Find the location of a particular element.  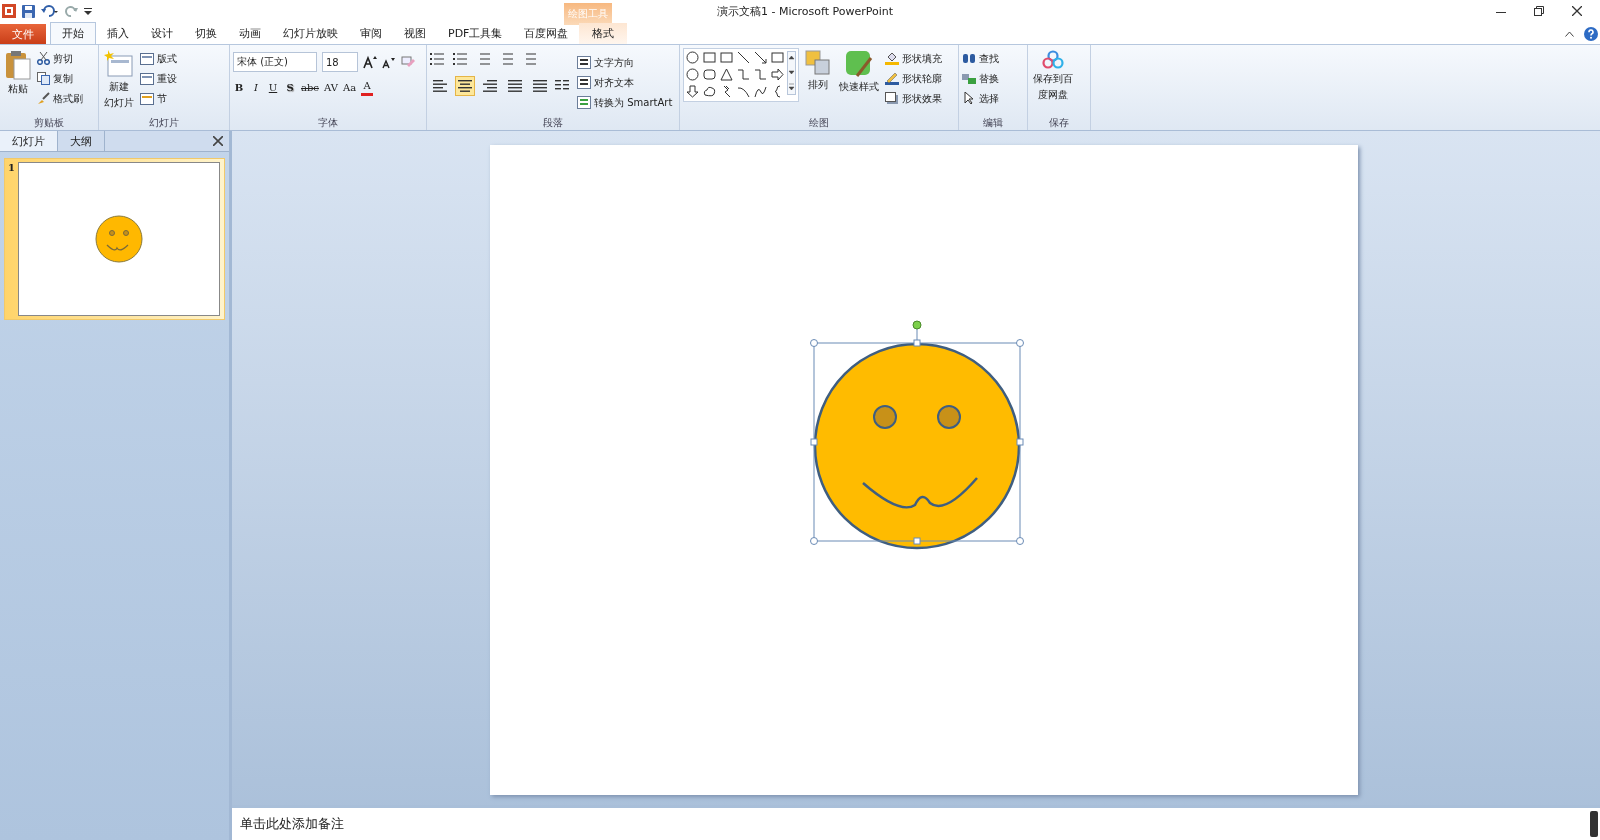

group-label: 段落 is located at coordinates (553, 122).